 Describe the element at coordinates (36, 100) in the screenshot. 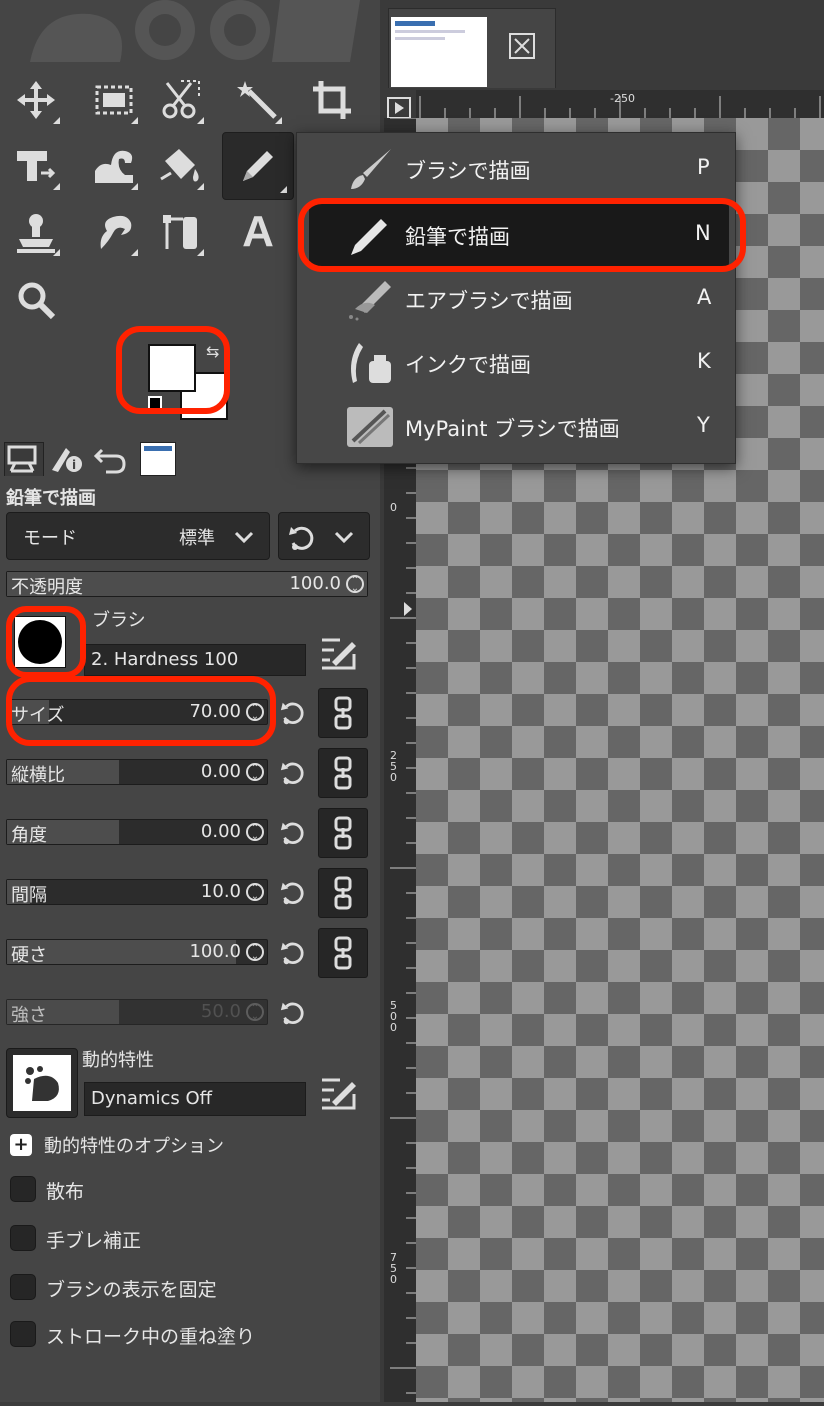

I see `move-tool-button` at that location.